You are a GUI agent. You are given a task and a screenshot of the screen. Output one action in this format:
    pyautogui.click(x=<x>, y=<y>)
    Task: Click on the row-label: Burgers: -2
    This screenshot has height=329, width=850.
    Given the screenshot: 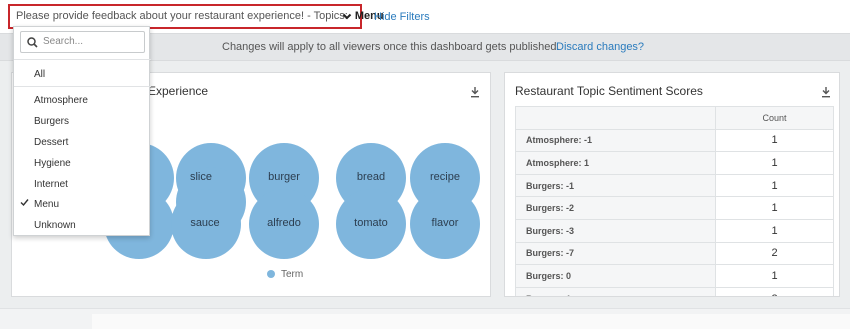 What is the action you would take?
    pyautogui.click(x=615, y=208)
    